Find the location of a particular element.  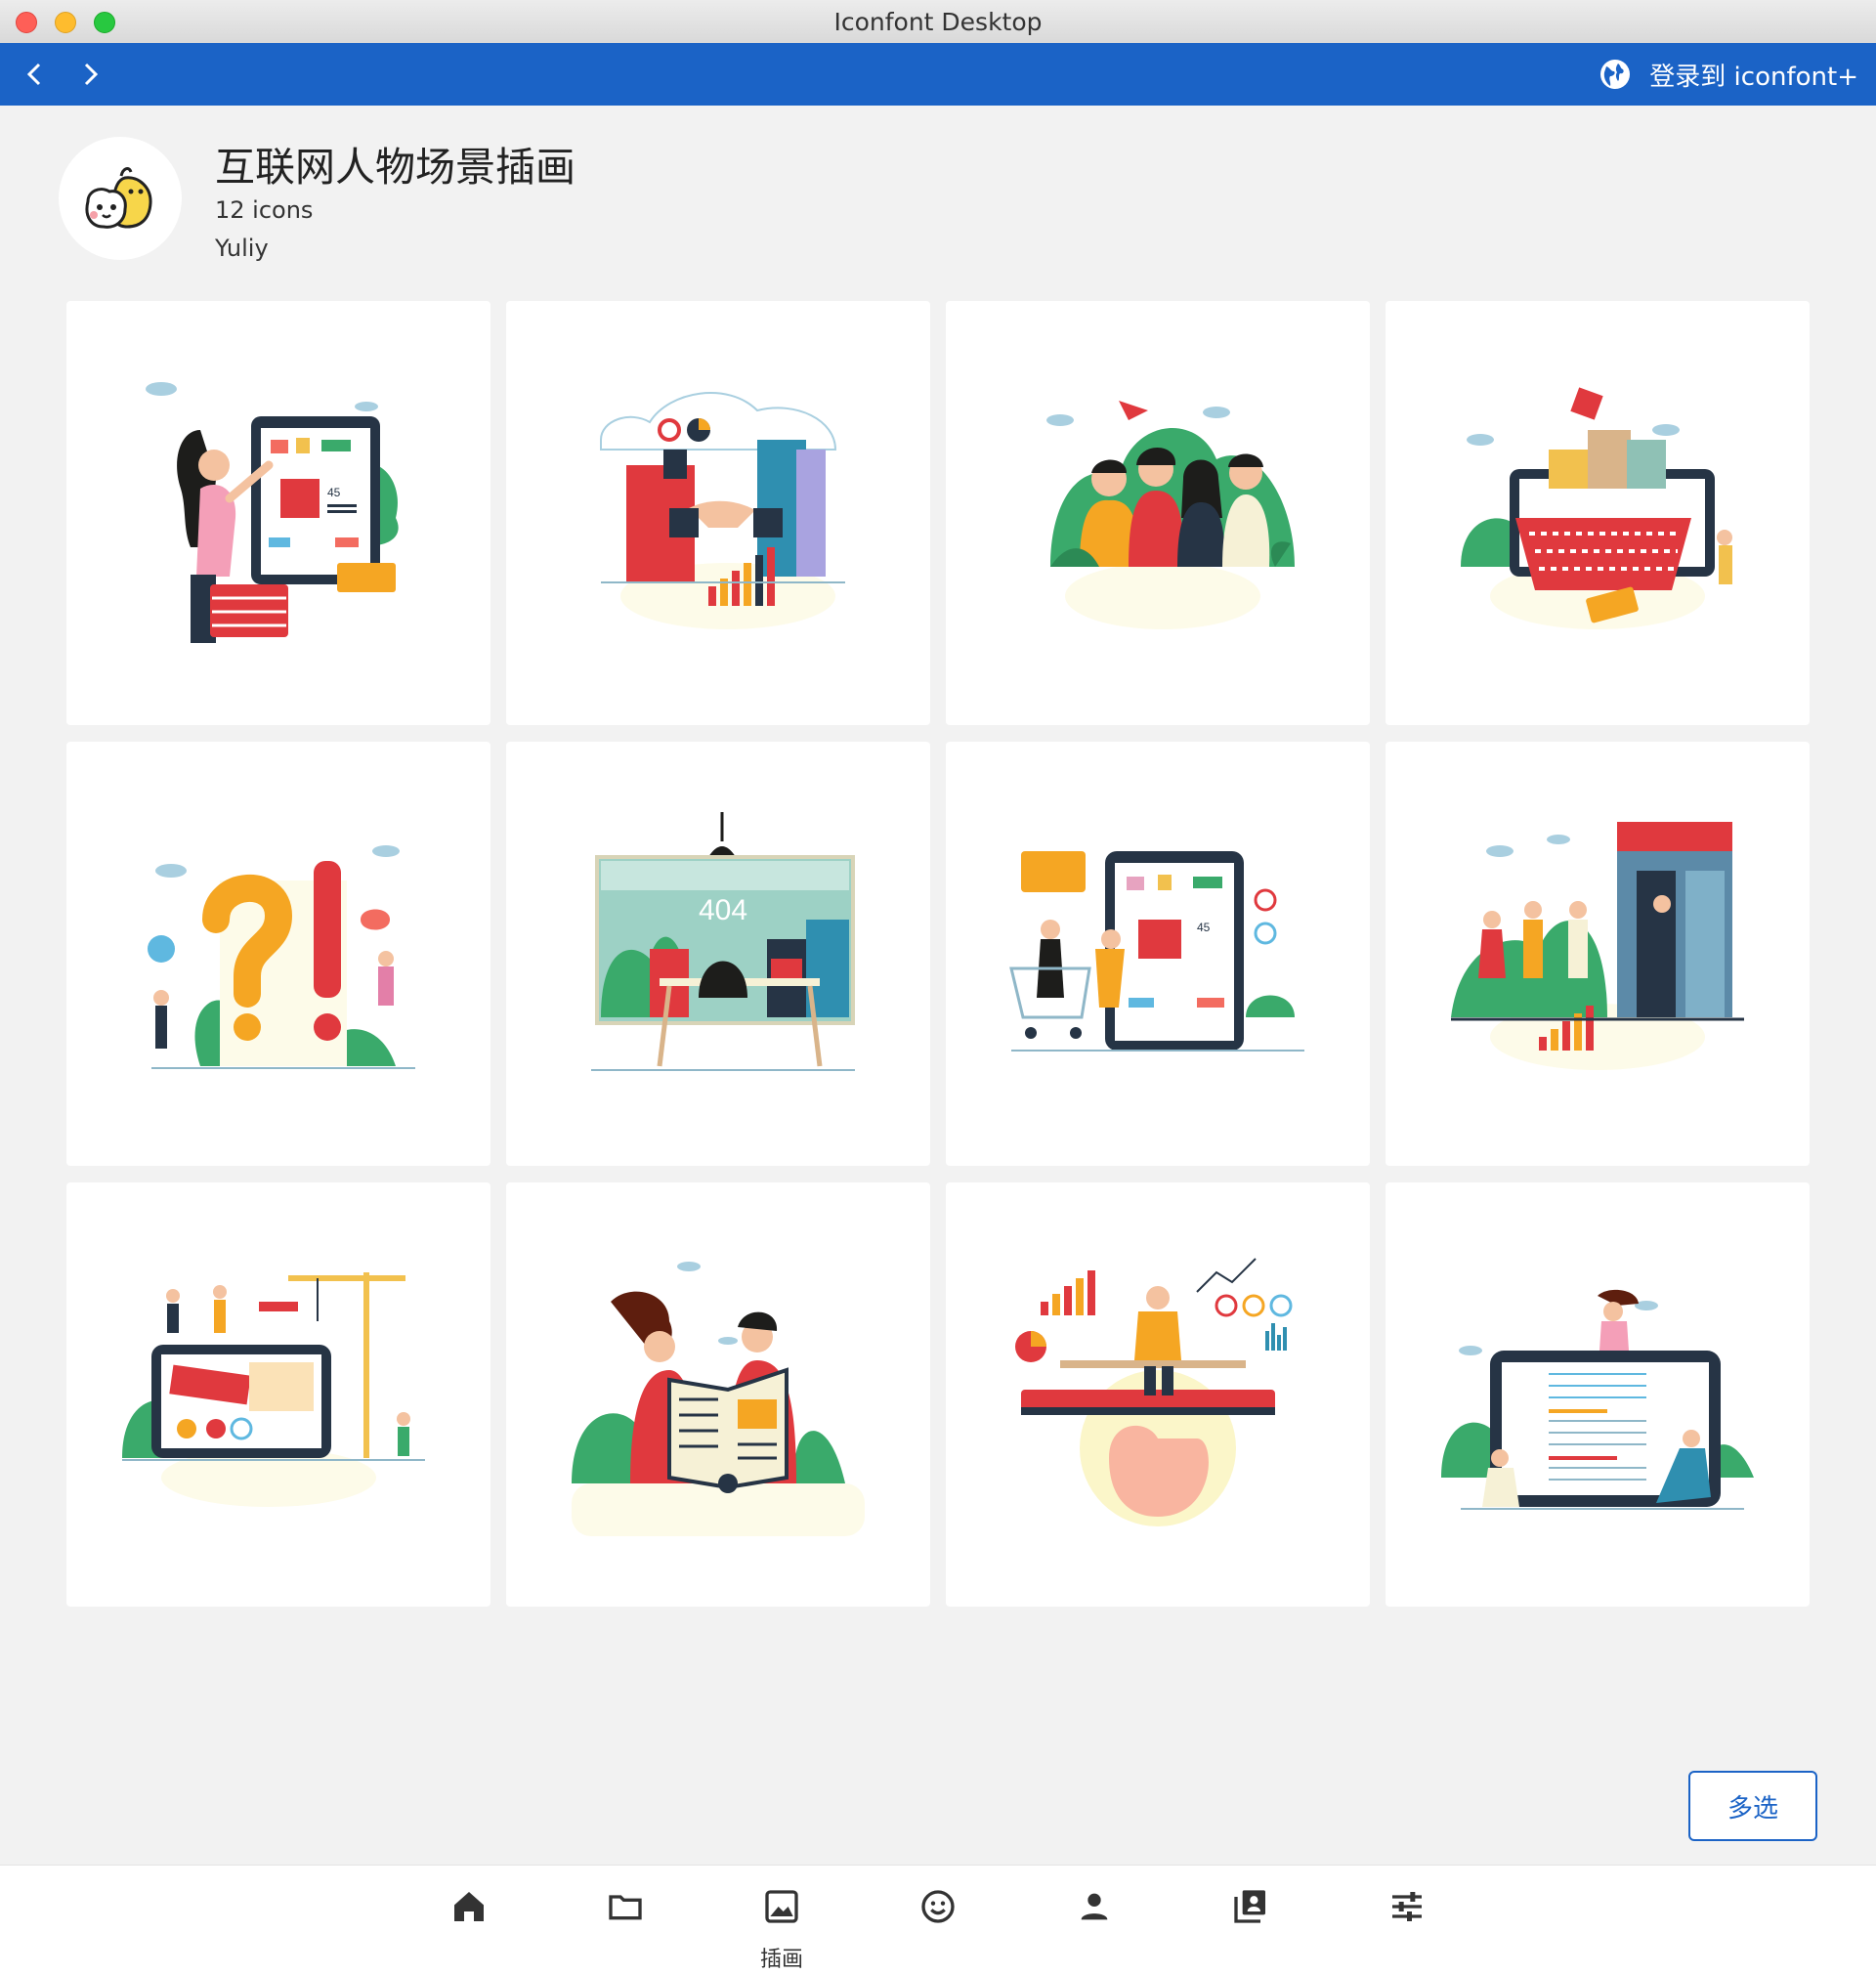

construction-illustration is located at coordinates (273, 1390).